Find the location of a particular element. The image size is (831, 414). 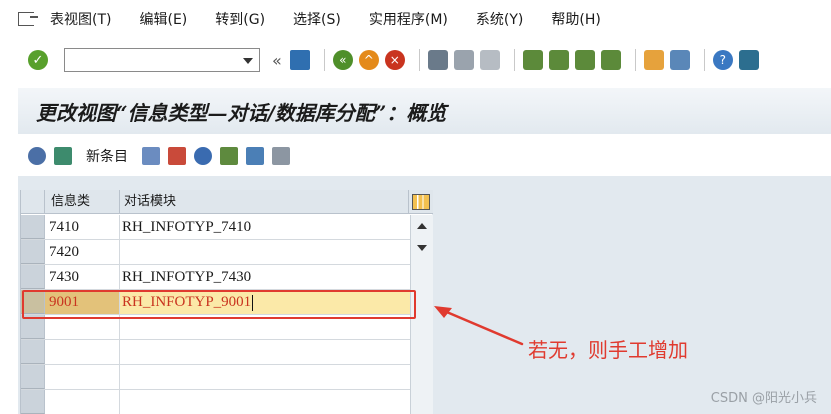

exit-icon is located at coordinates (28, 19).